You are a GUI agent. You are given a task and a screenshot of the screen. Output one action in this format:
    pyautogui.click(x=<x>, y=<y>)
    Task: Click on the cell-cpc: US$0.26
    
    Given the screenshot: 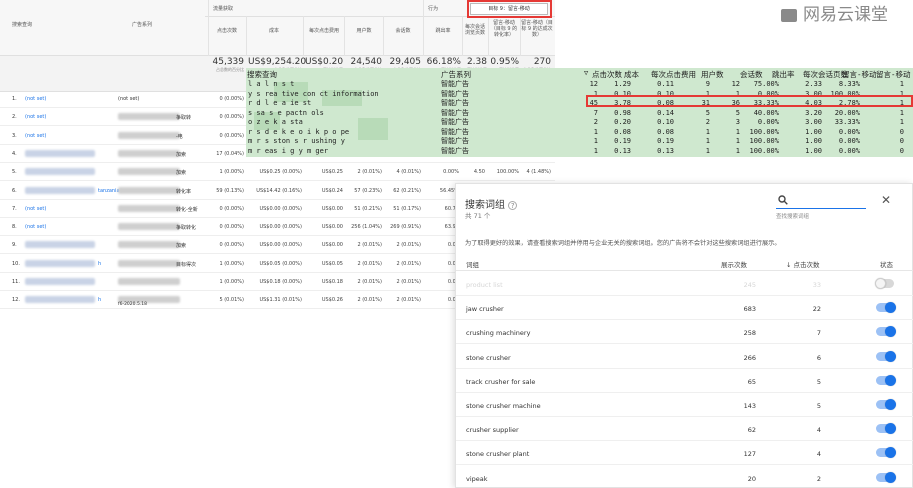 What is the action you would take?
    pyautogui.click(x=332, y=300)
    